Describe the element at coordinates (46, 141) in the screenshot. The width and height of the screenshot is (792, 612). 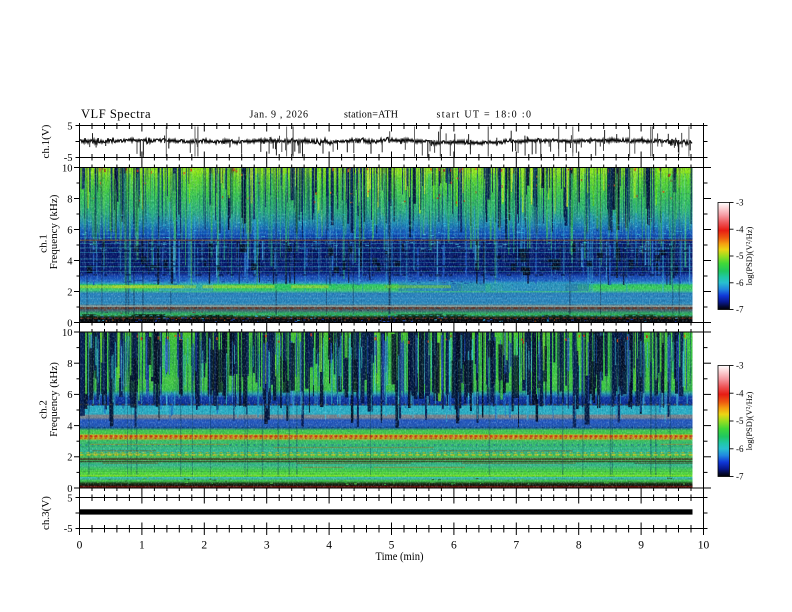
I see `svg-text: ch.1(V)` at that location.